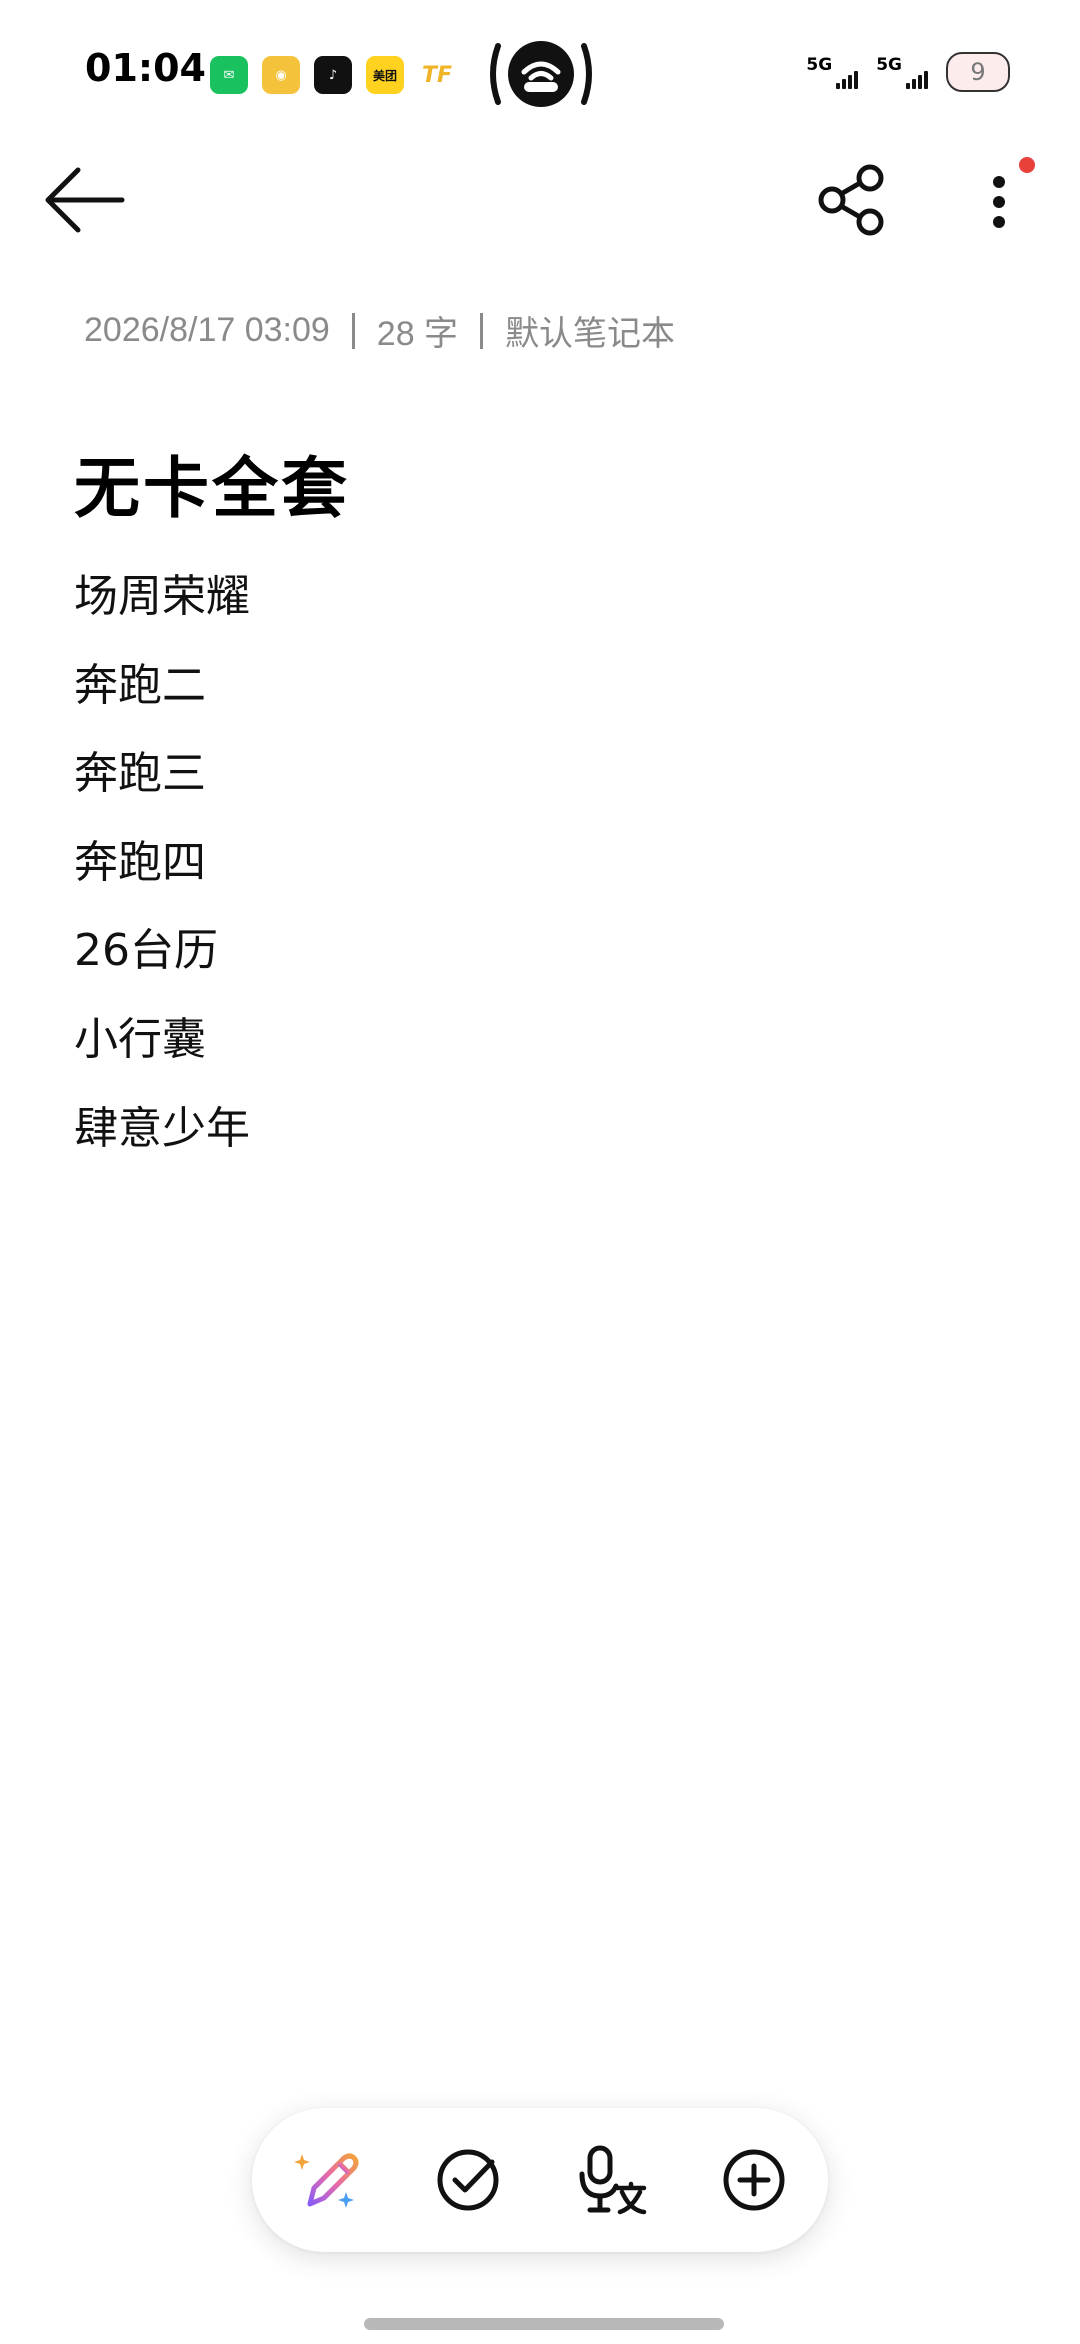 The image size is (1080, 2344). I want to click on note-body: 场周荣耀 奔跑二 奔跑三 奔跑四 26台历 小行囊 肆意少年, so click(162, 863).